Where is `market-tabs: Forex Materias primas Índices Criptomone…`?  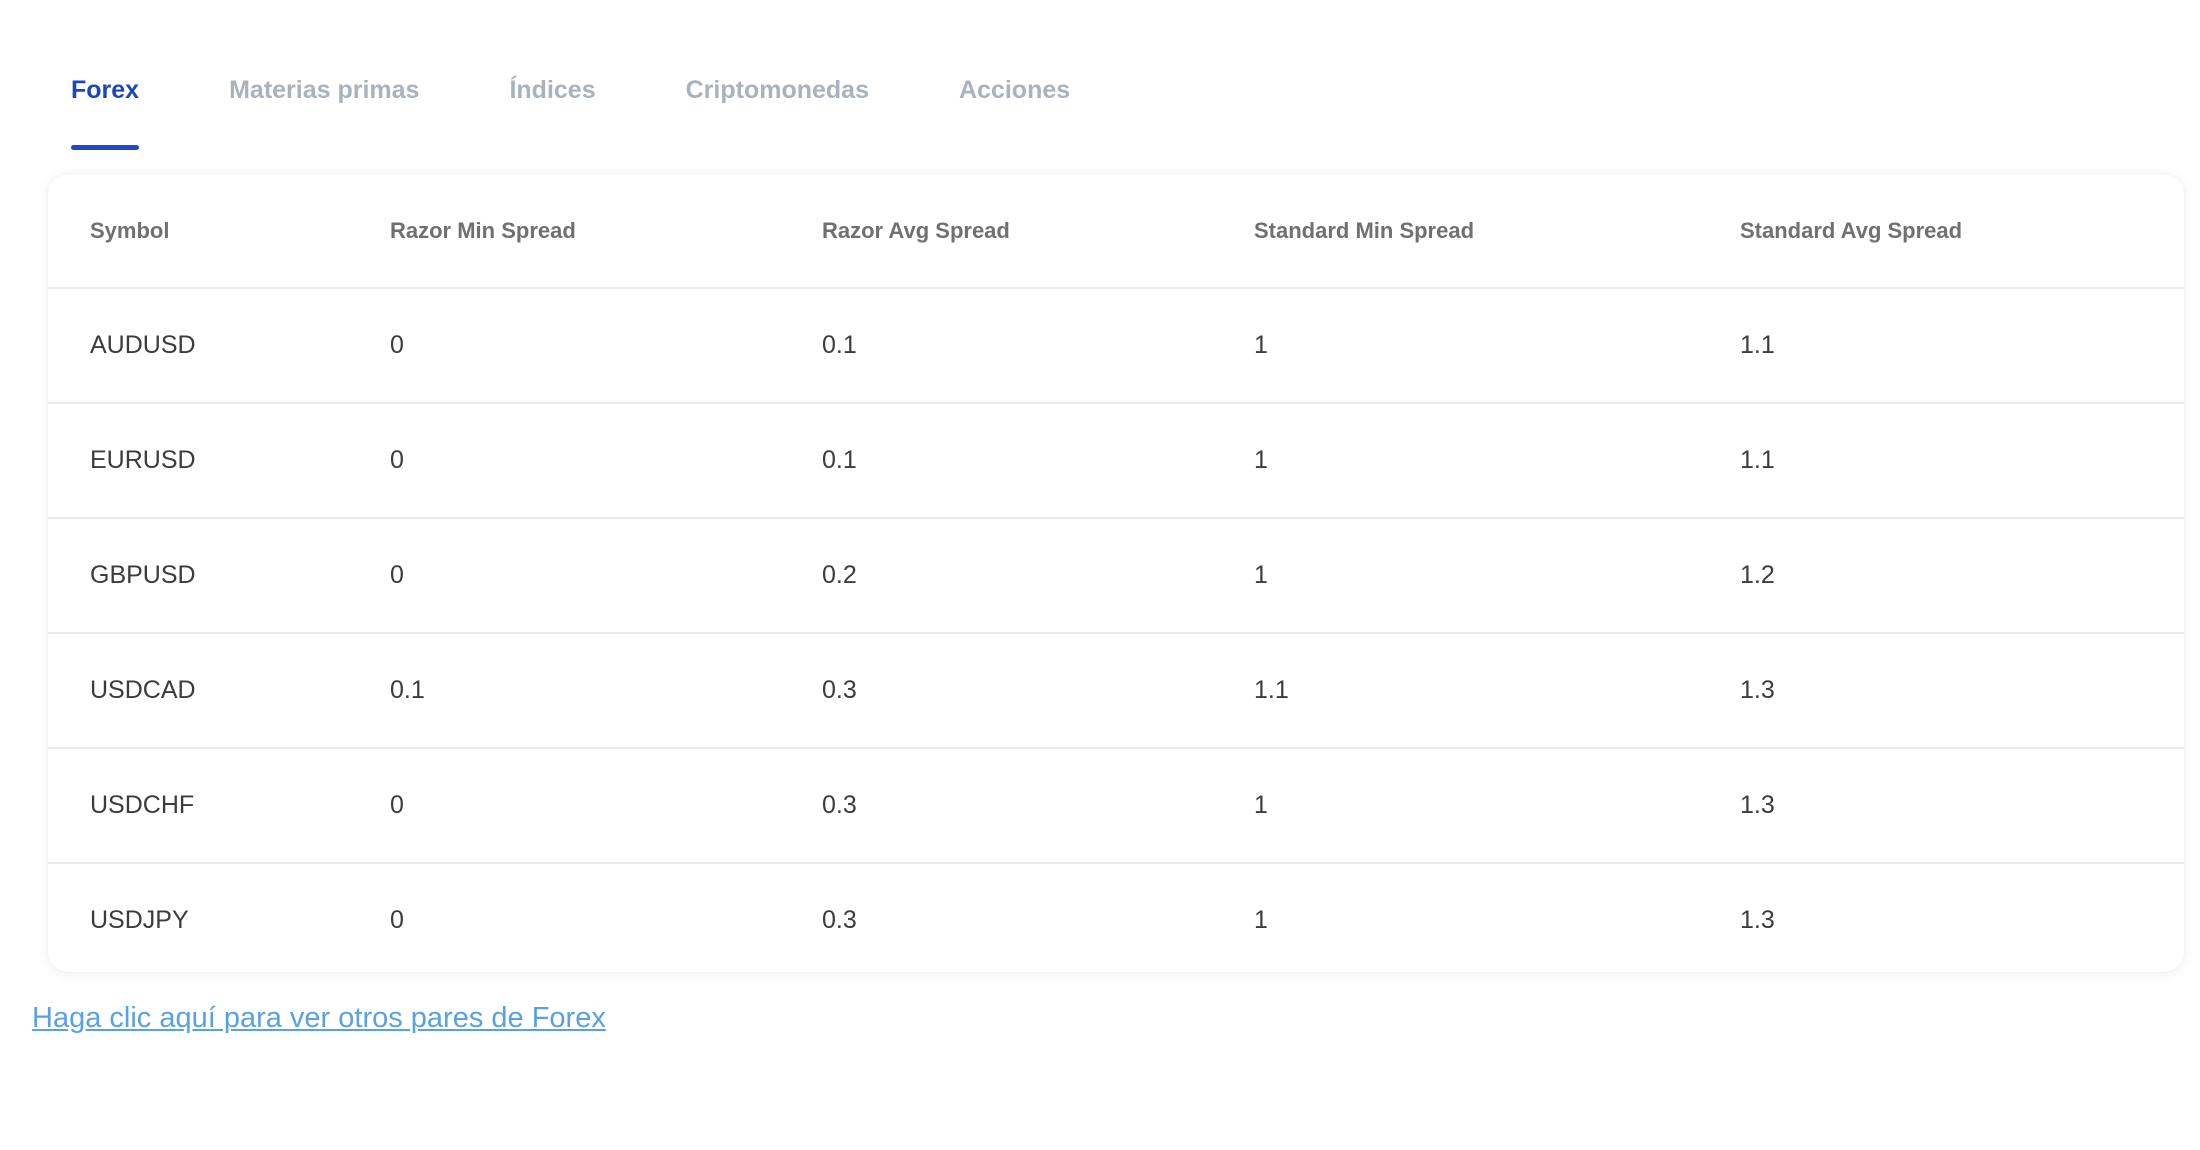
market-tabs: Forex Materias primas Índices Criptomone… is located at coordinates (615, 109).